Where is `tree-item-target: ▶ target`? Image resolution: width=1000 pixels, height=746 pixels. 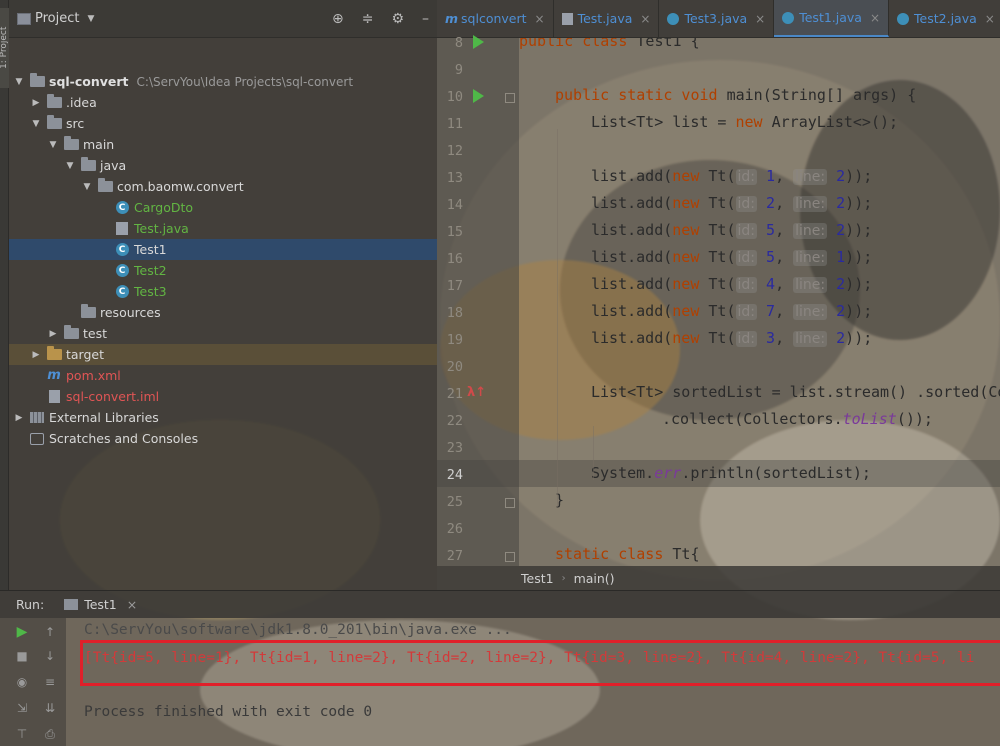
tree-item-target: ▶ target is located at coordinates (223, 354).